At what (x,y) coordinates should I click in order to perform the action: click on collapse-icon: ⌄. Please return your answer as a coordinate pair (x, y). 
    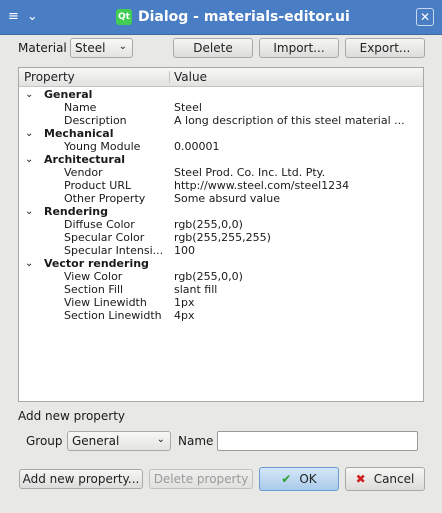
    Looking at the image, I should click on (32, 16).